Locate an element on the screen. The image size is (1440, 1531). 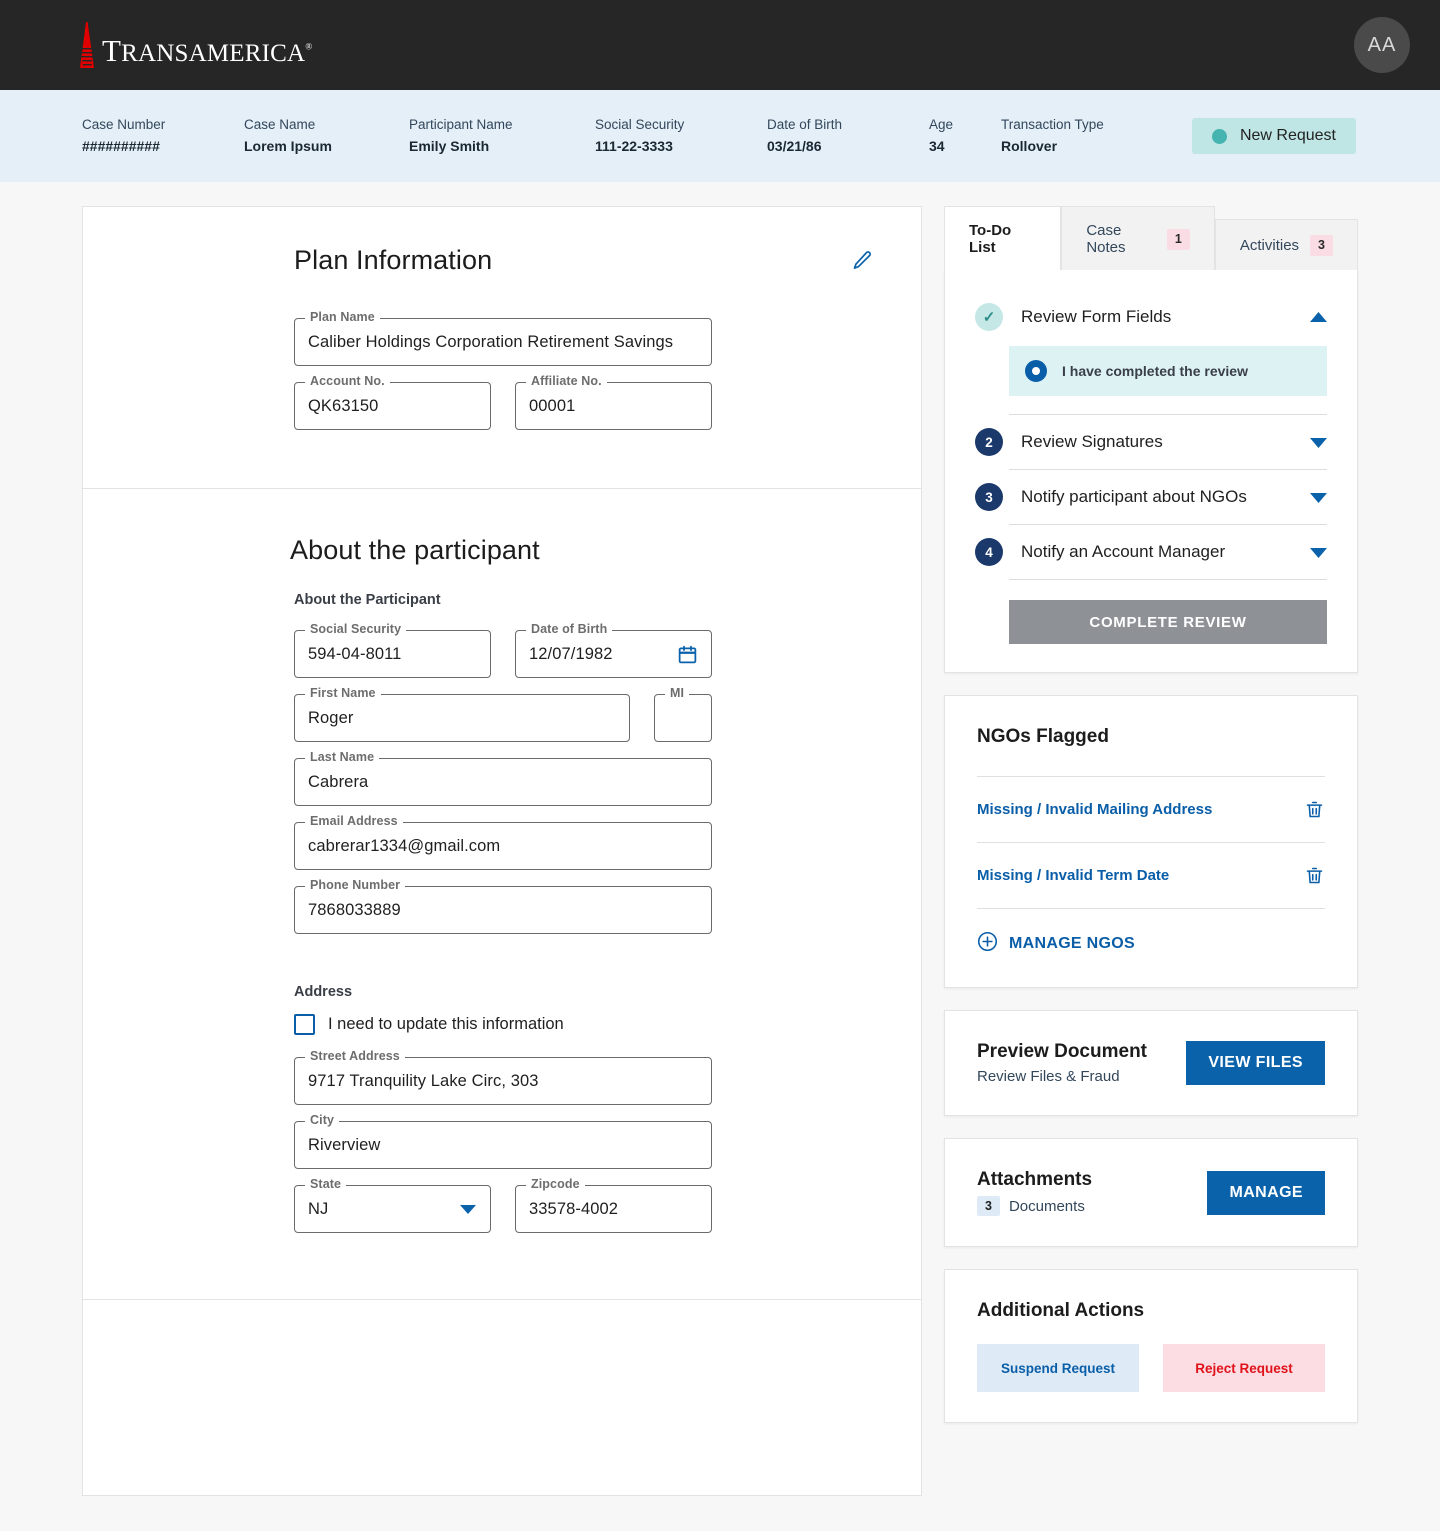
affiliate-no-value: 00001 is located at coordinates (552, 405).